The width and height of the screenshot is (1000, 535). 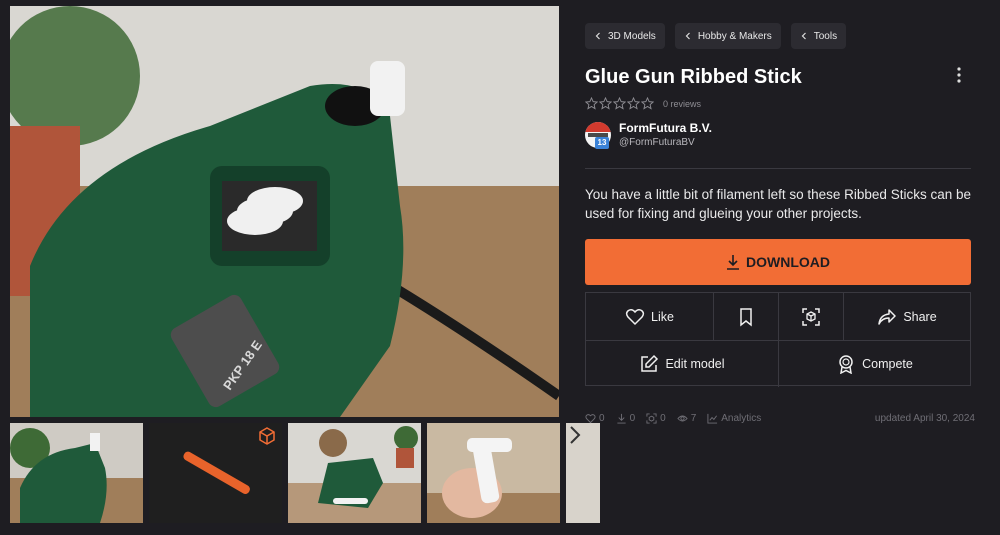 What do you see at coordinates (575, 435) in the screenshot?
I see `chevron-right-icon` at bounding box center [575, 435].